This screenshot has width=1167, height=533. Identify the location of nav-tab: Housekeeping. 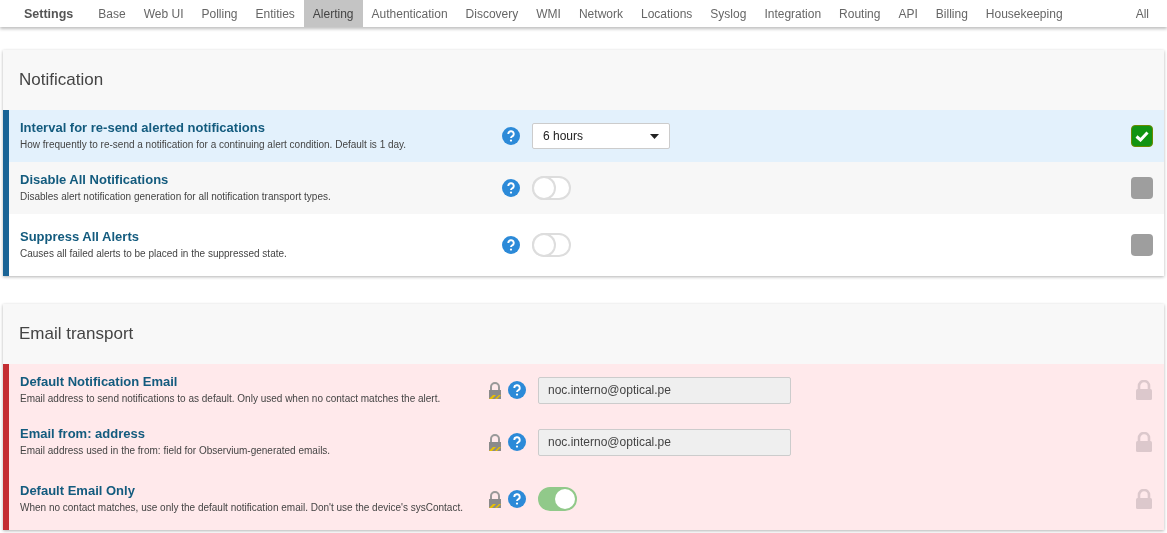
(1024, 13).